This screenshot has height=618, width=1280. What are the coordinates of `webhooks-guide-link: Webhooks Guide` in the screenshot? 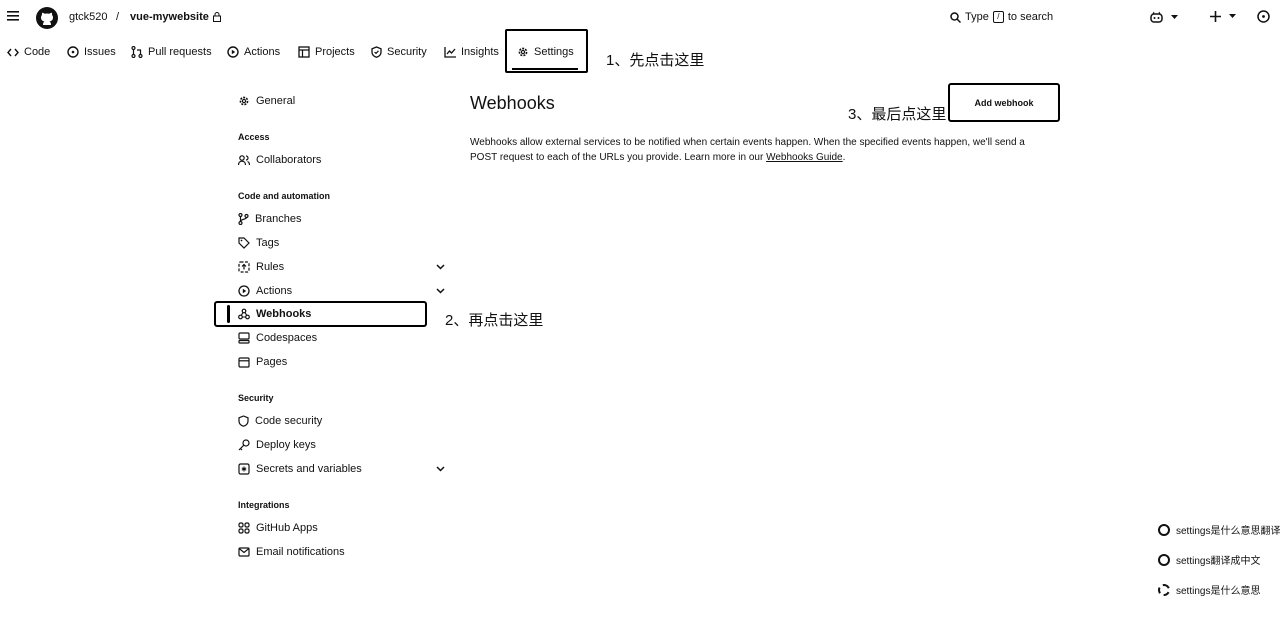 It's located at (804, 157).